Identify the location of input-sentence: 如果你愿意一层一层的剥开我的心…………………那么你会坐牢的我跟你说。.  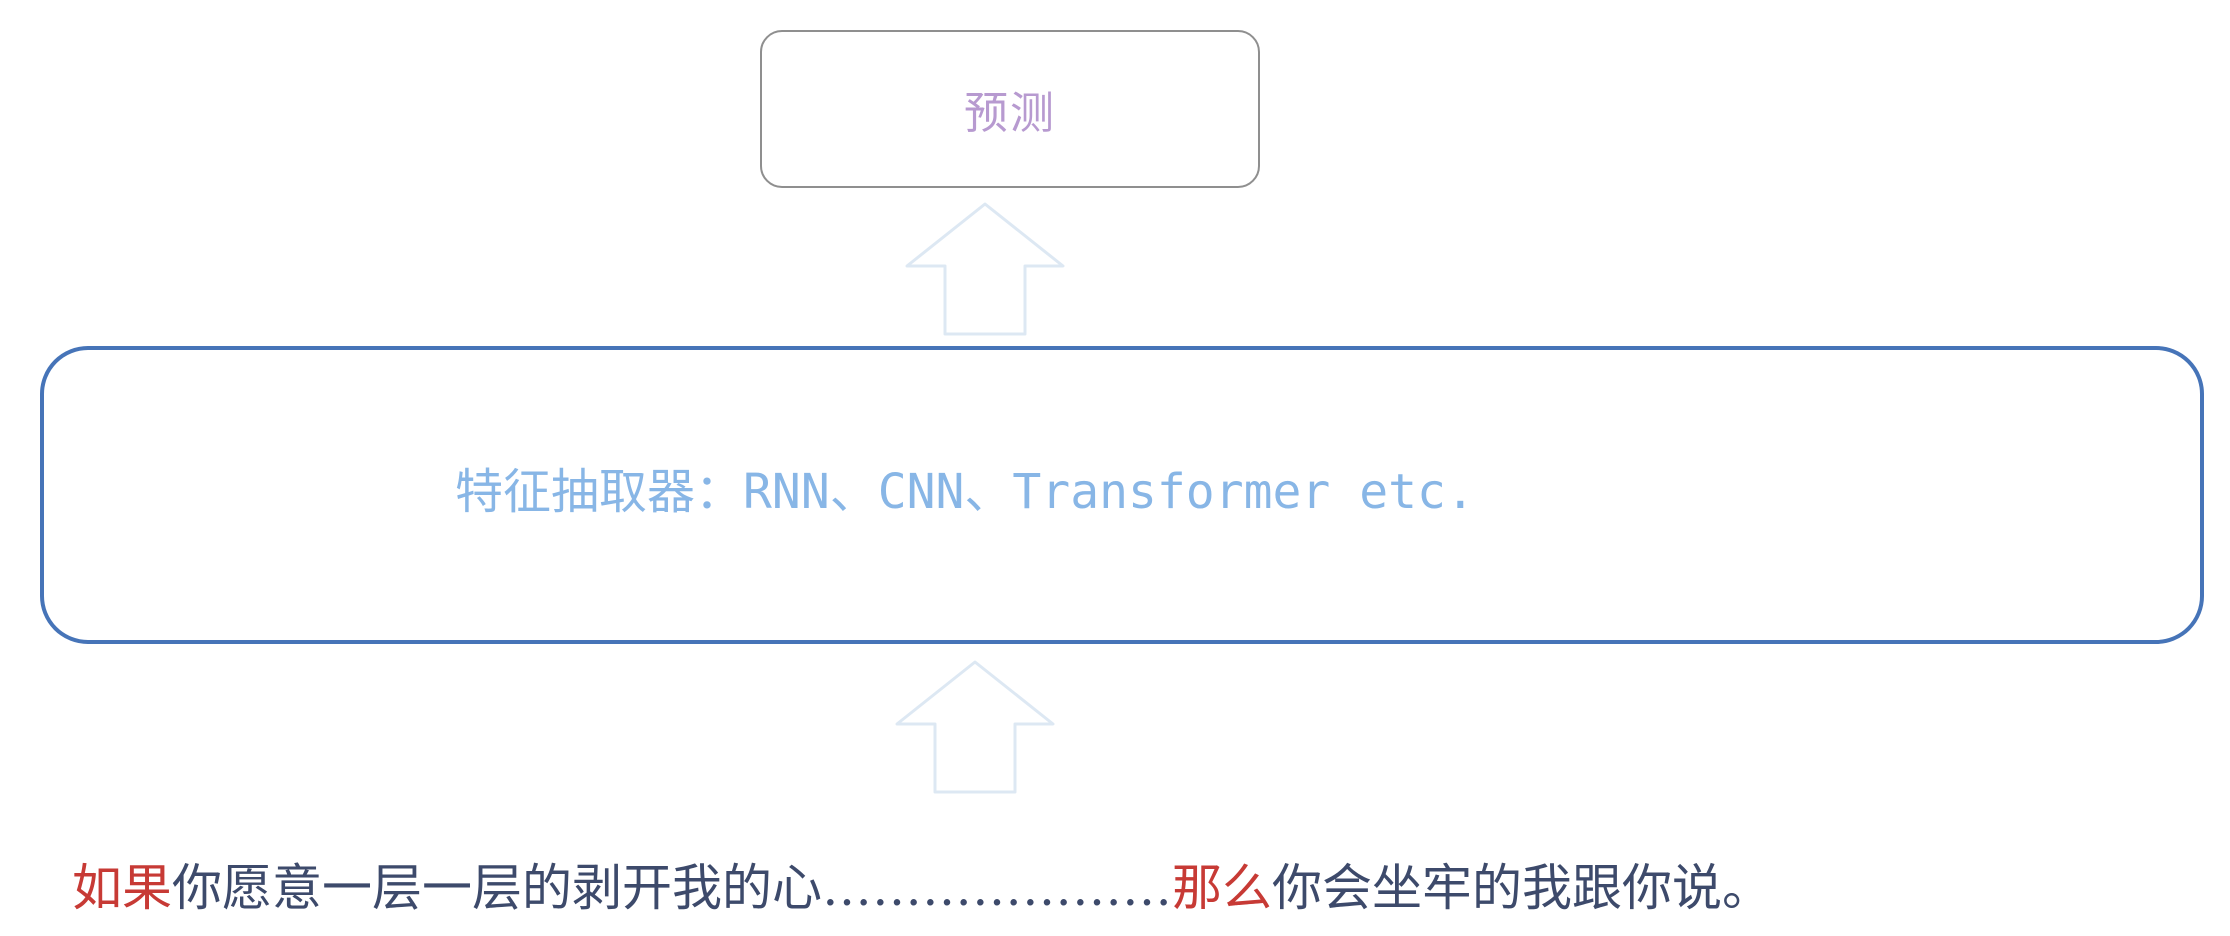
(922, 888).